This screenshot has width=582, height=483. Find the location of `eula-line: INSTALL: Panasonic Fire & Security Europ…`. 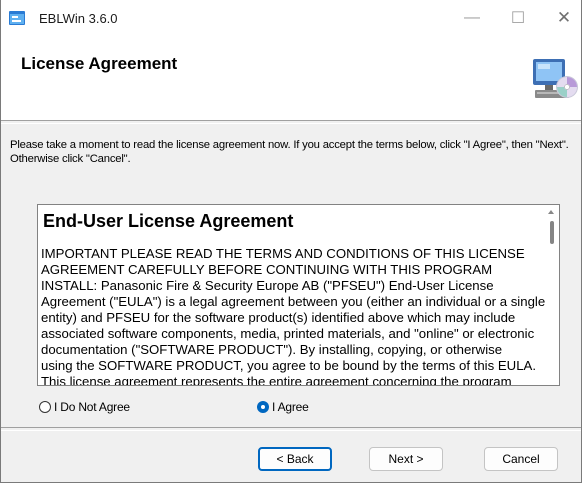

eula-line: INSTALL: Panasonic Fire & Security Europ… is located at coordinates (267, 285).